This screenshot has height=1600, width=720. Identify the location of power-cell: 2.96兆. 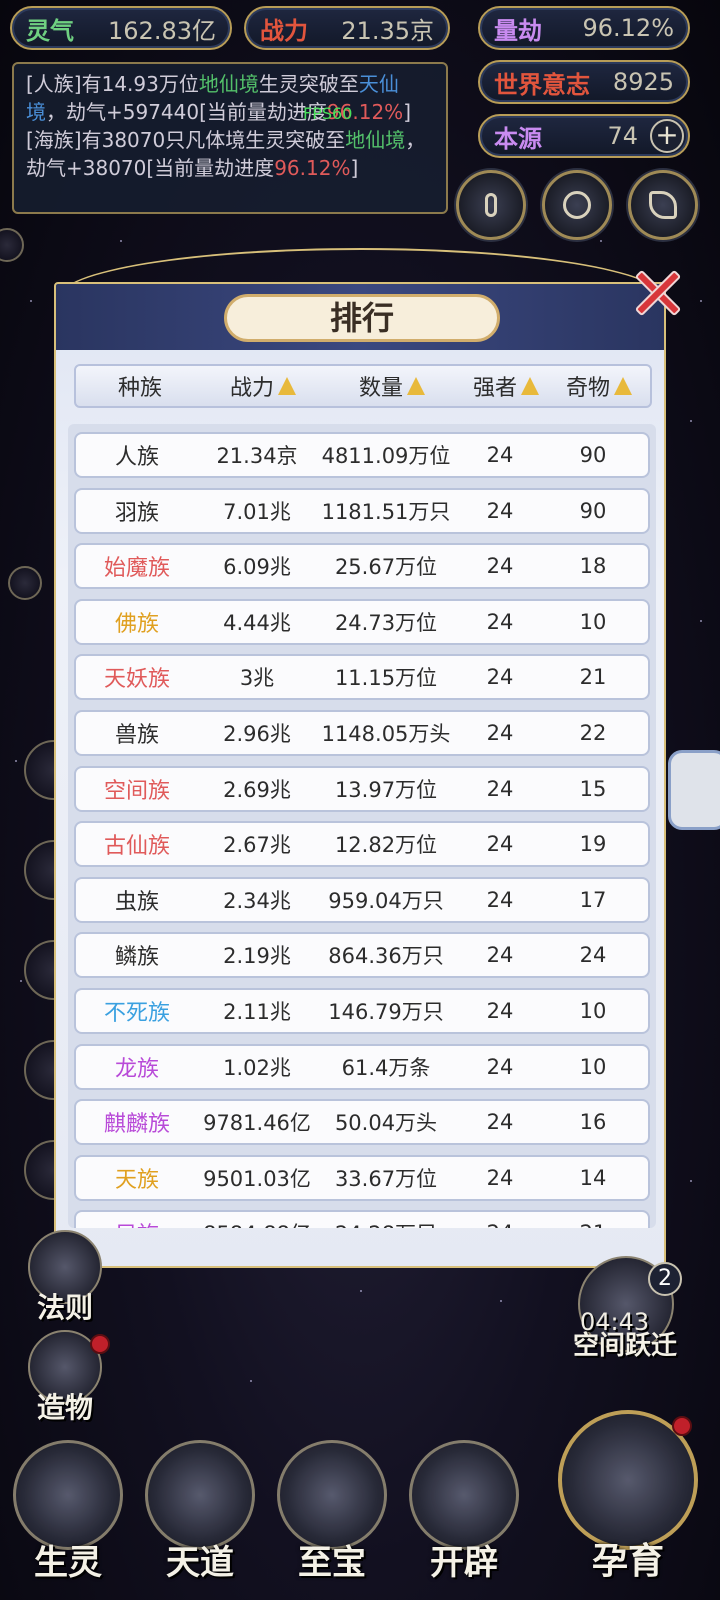
(257, 733).